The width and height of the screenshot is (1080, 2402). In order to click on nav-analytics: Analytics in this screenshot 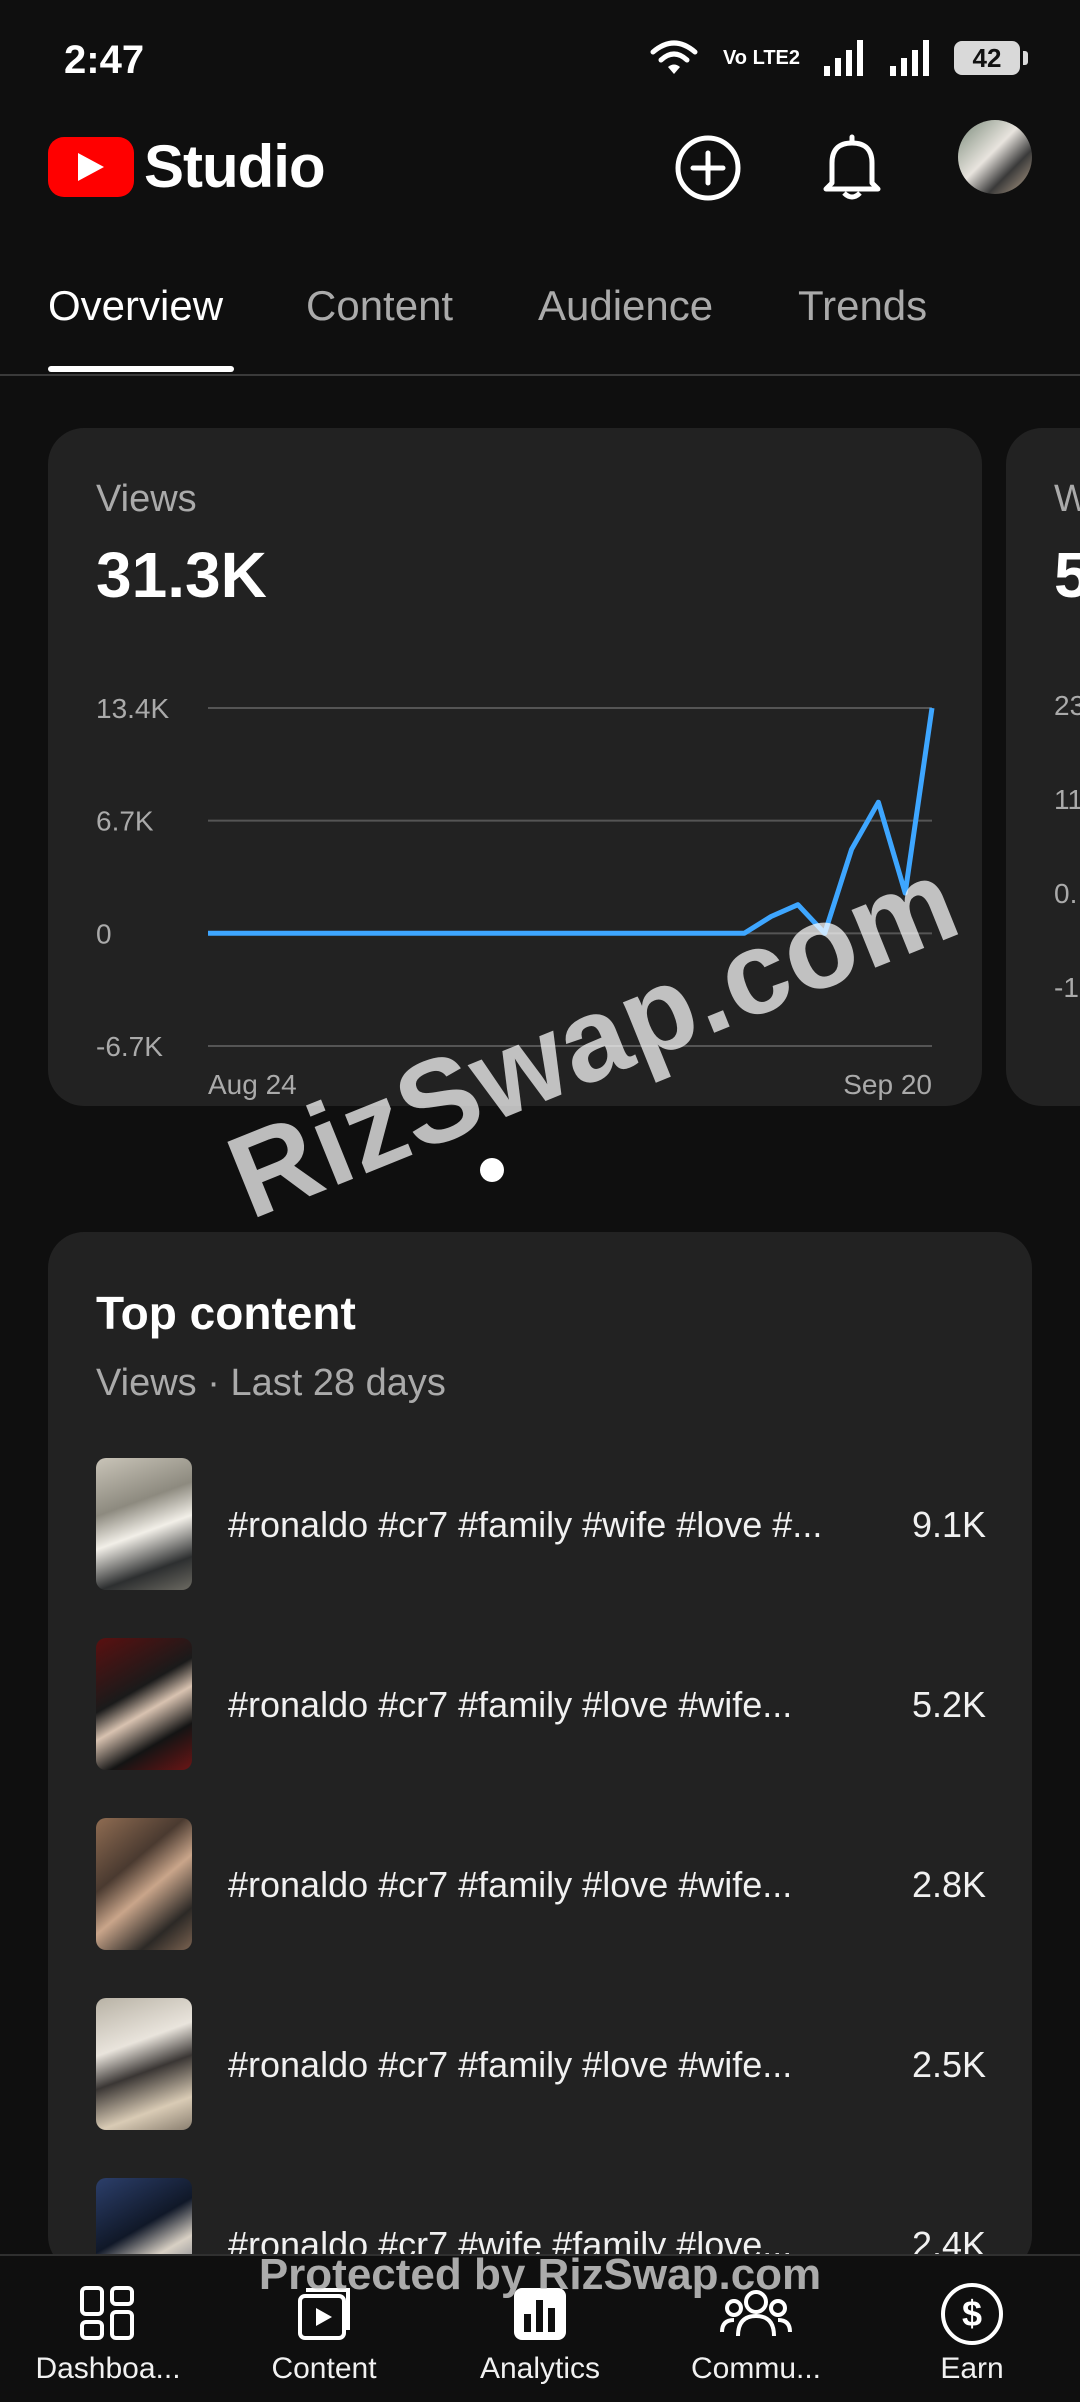, I will do `click(540, 2329)`.